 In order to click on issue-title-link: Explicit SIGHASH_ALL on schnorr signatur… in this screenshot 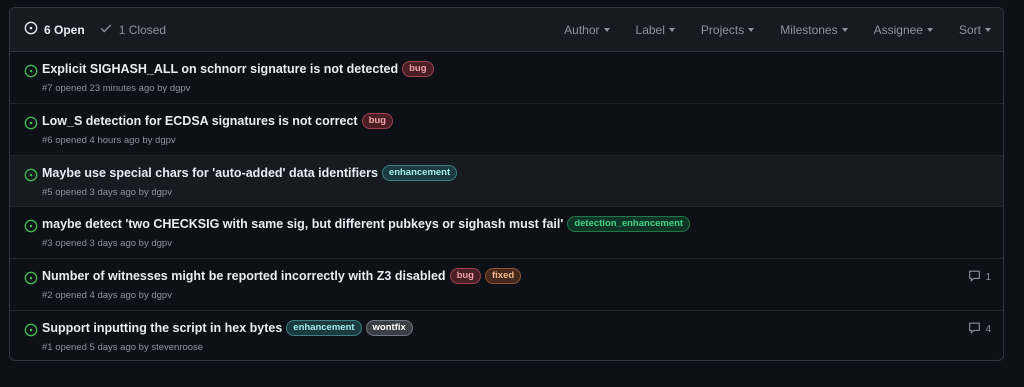, I will do `click(220, 69)`.